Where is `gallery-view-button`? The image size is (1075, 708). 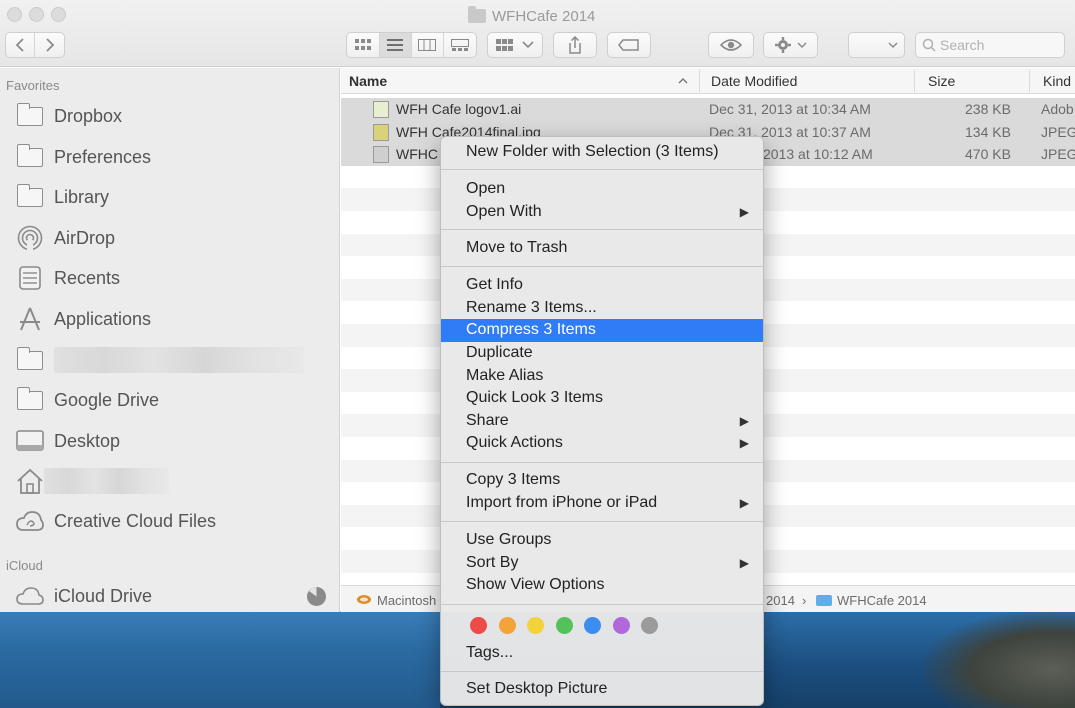 gallery-view-button is located at coordinates (460, 45).